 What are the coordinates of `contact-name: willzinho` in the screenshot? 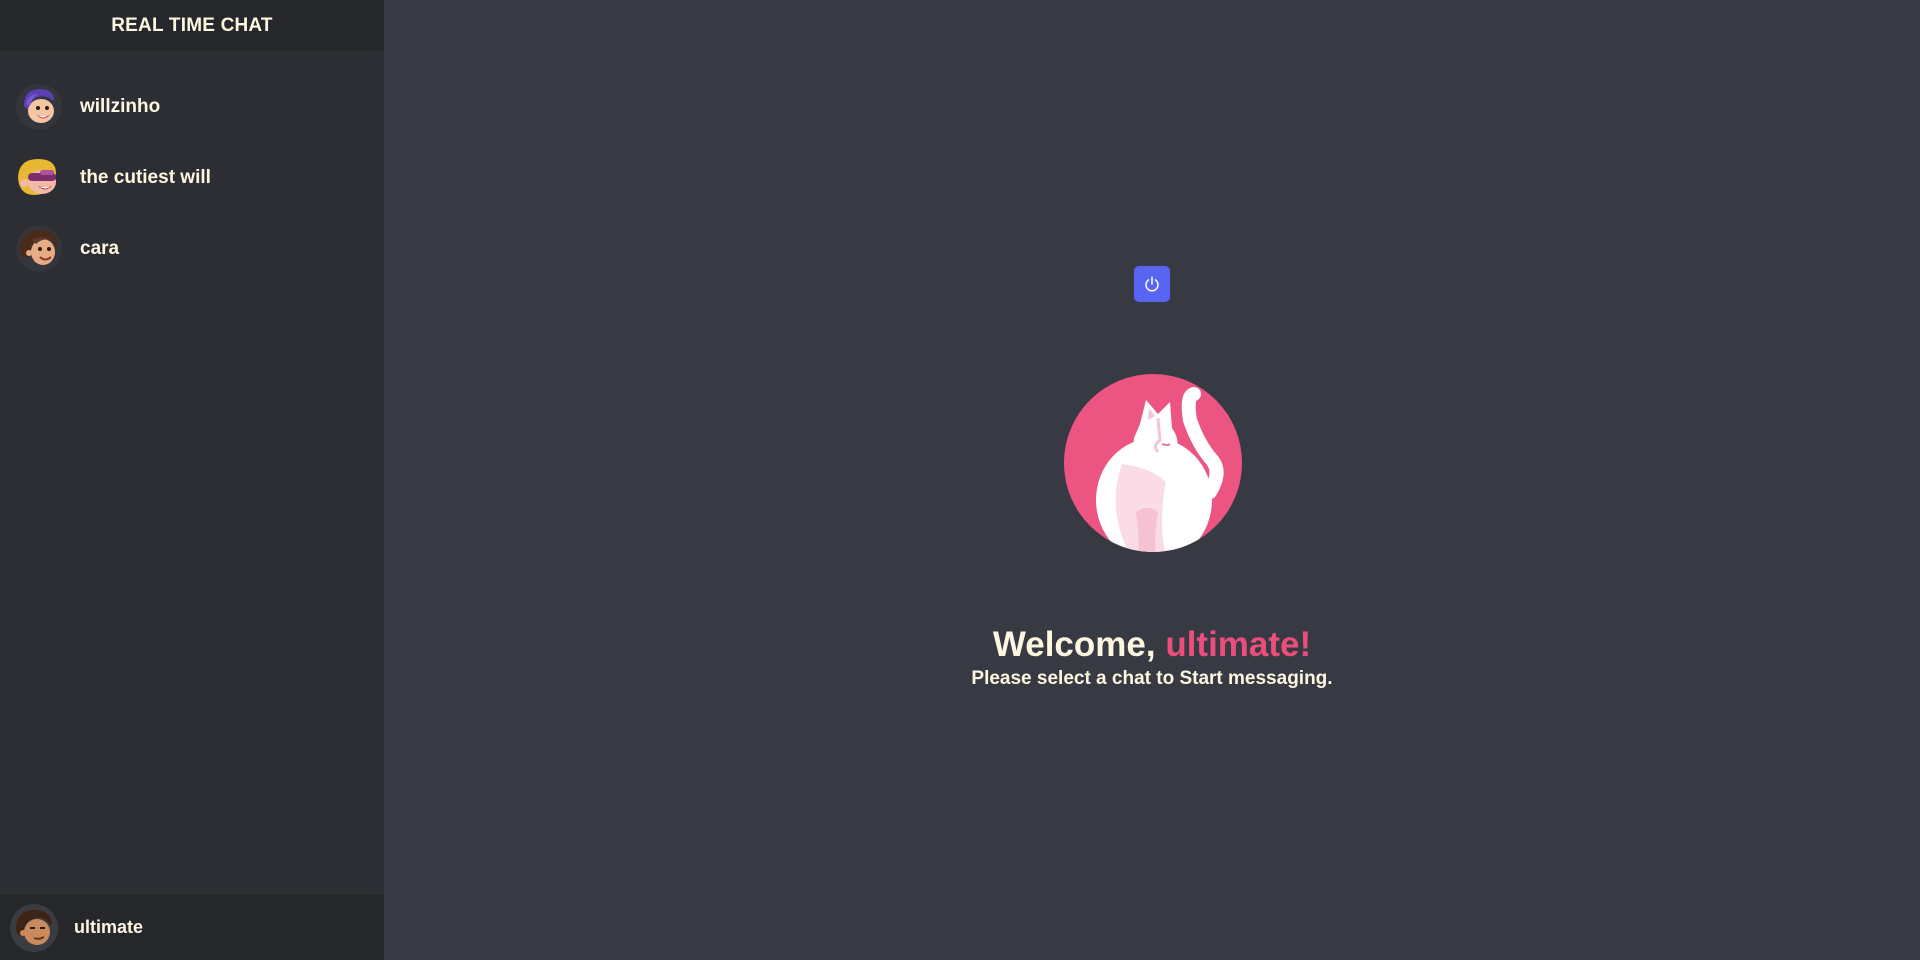 It's located at (120, 106).